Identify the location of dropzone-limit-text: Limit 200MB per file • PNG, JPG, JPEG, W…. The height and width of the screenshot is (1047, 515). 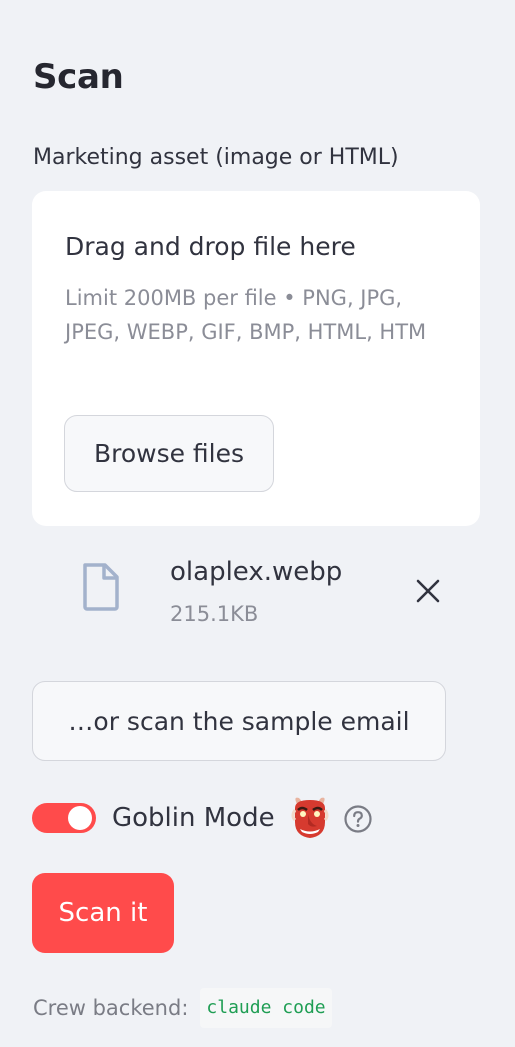
(246, 315).